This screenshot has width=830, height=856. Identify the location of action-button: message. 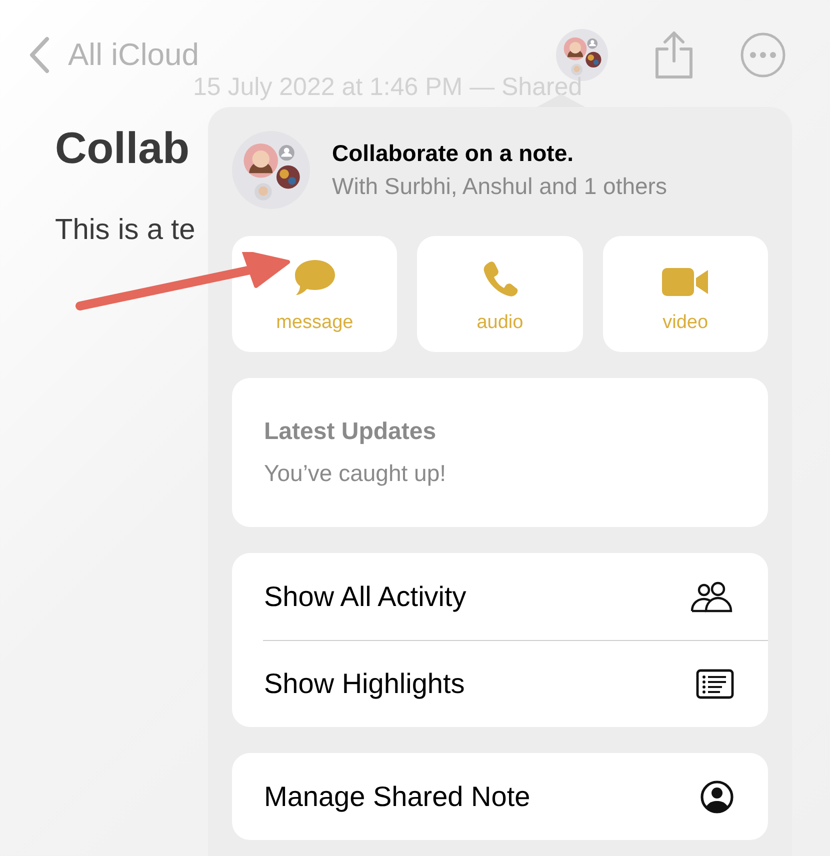
(315, 294).